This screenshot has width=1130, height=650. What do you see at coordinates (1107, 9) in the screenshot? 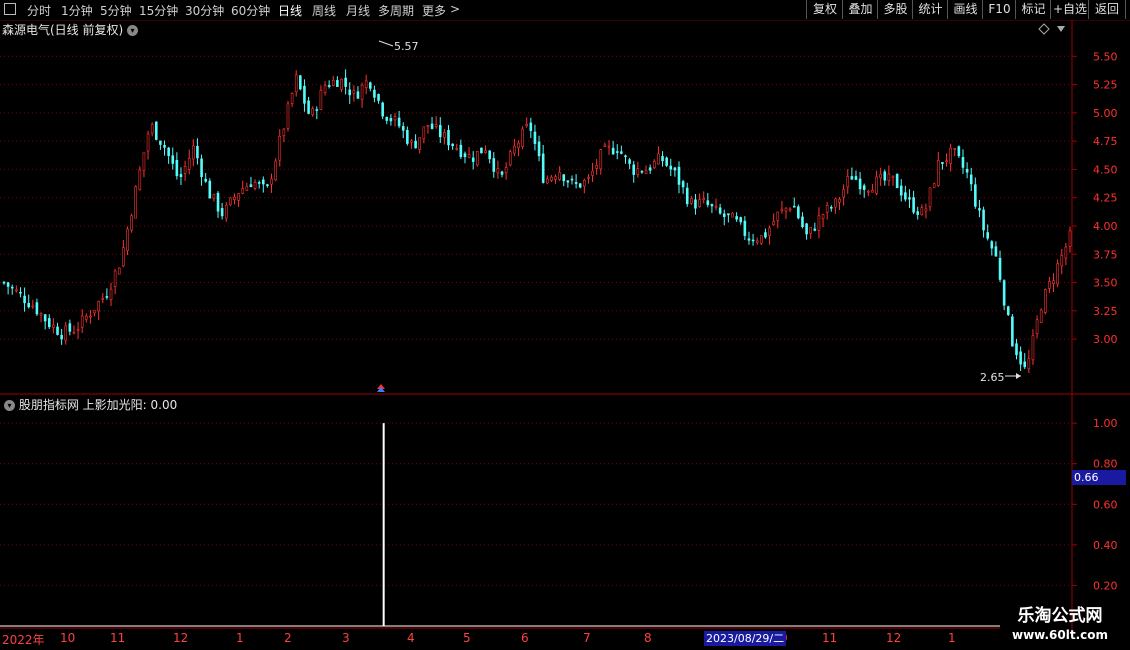
I see `back-button: 返回` at bounding box center [1107, 9].